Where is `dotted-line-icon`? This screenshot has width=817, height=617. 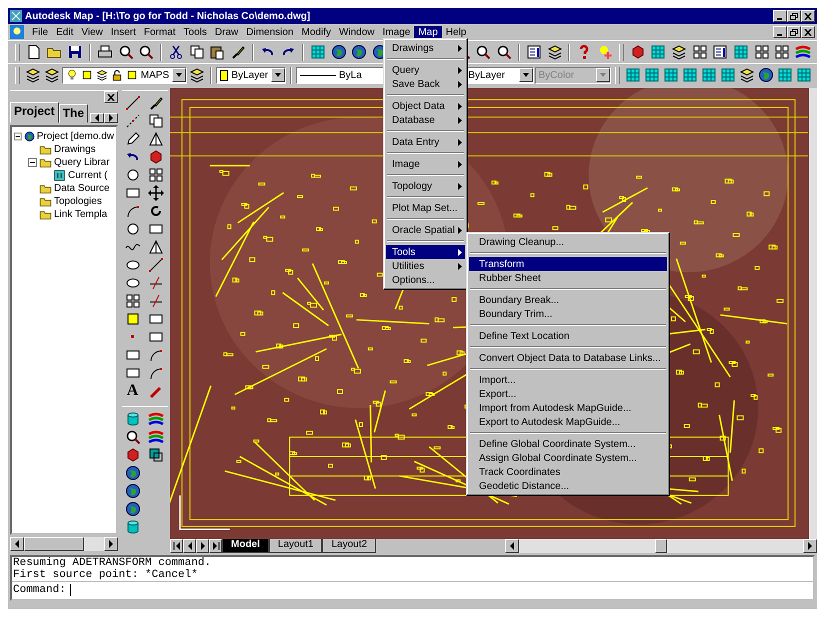
dotted-line-icon is located at coordinates (132, 120).